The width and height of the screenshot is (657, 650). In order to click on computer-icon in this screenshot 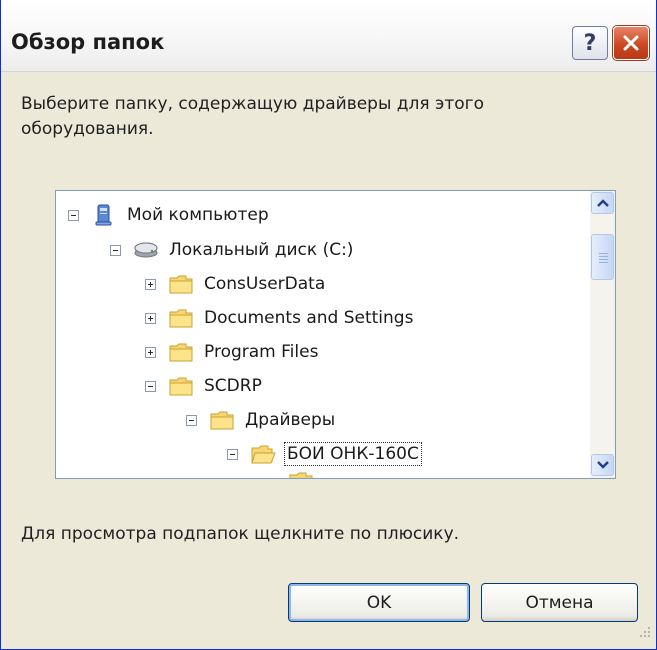, I will do `click(103, 215)`.